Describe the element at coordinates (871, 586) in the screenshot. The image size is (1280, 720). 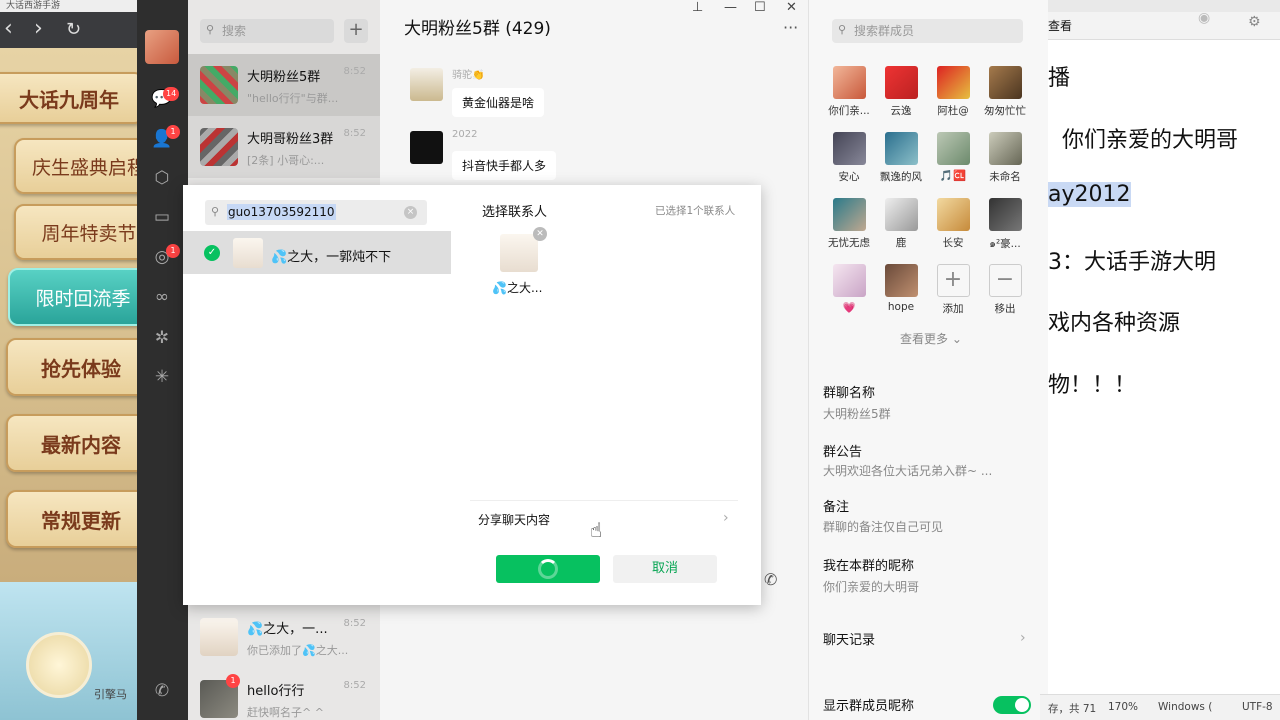
I see `my-nickname-value: 你们亲爱的大明哥` at that location.